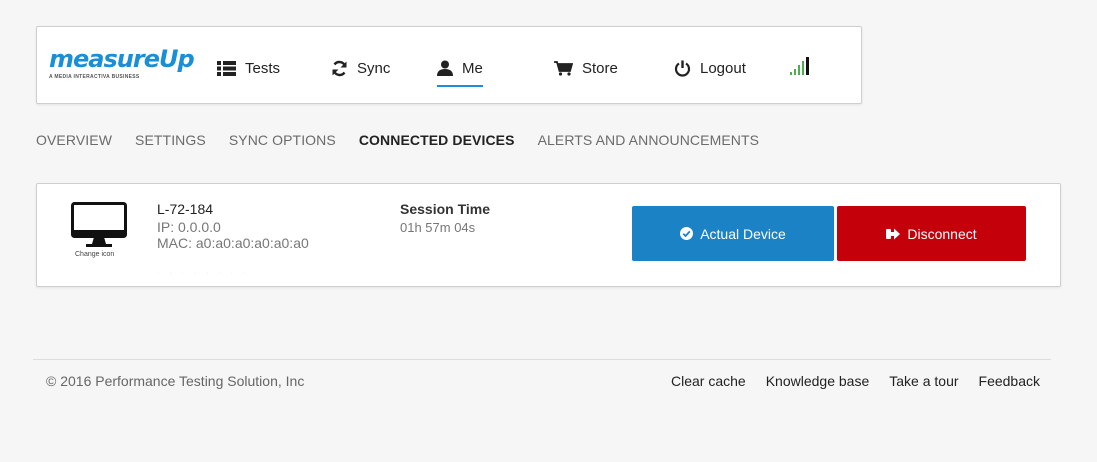 This screenshot has height=462, width=1097. I want to click on feedback-link: Feedback, so click(1009, 381).